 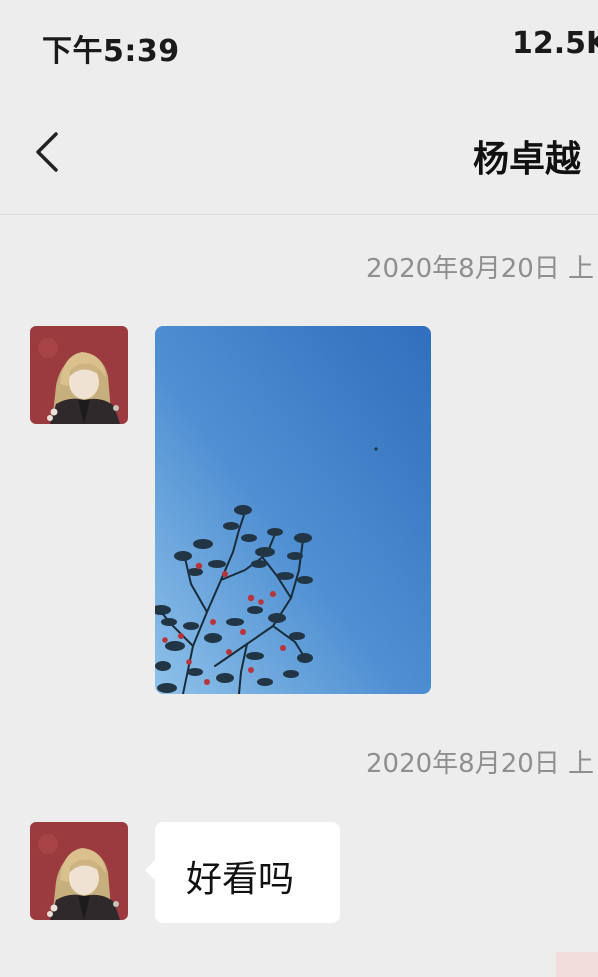 What do you see at coordinates (111, 51) in the screenshot?
I see `status-time: 下午5:39` at bounding box center [111, 51].